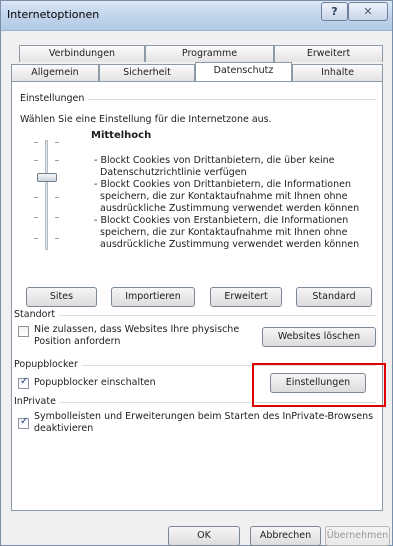  Describe the element at coordinates (243, 71) in the screenshot. I see `tab-datenschutz: Datenschutz` at that location.